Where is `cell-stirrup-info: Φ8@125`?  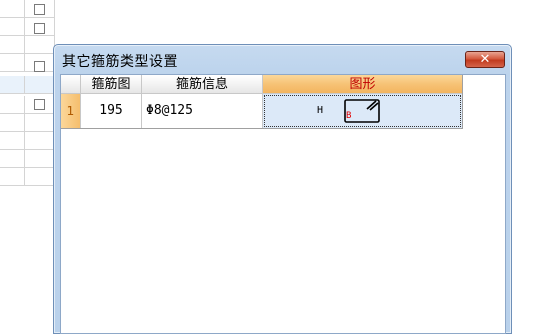
cell-stirrup-info: Φ8@125 is located at coordinates (202, 111).